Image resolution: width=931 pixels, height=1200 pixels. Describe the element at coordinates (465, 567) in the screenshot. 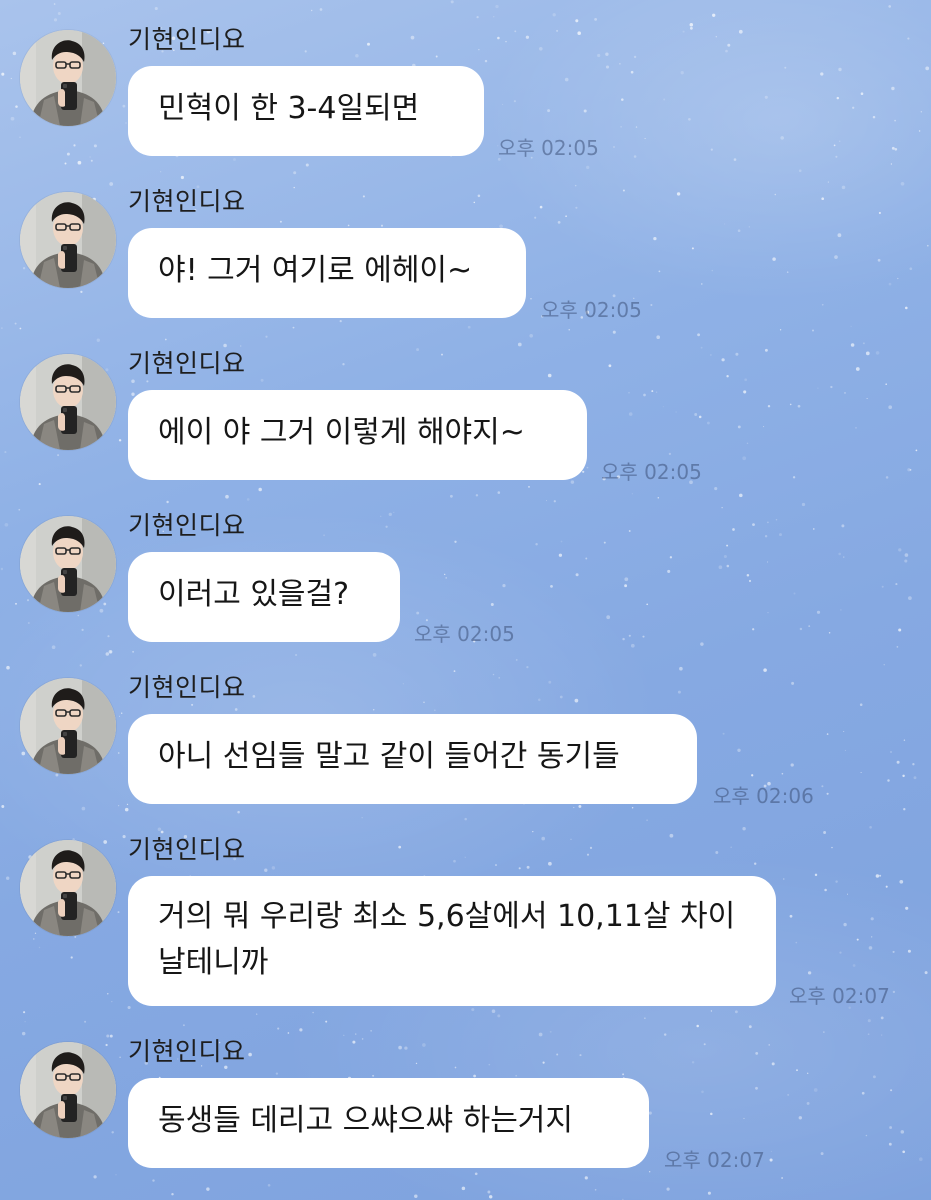

I see `message-row: 기현인디요 이러고 있을걸? 오후 02:05` at that location.